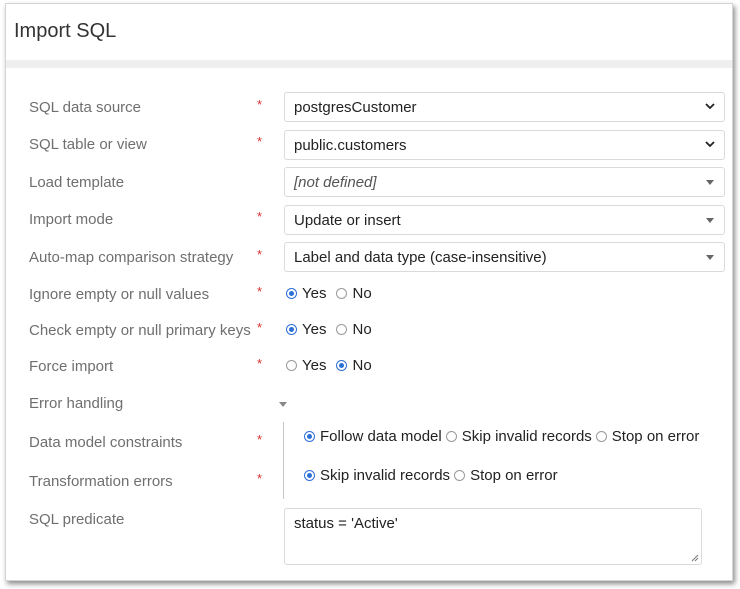 The image size is (740, 589). I want to click on header-divider, so click(369, 64).